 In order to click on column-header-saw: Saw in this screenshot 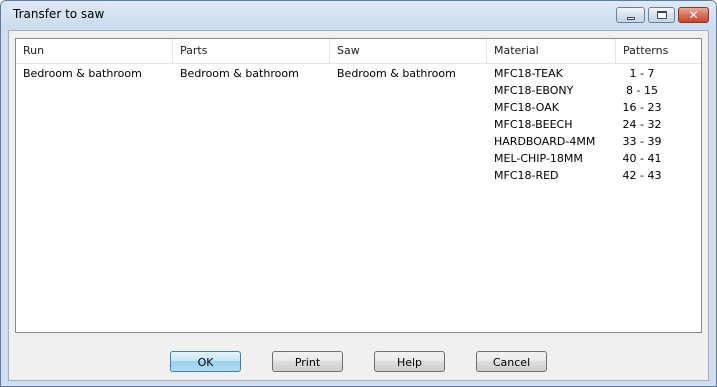, I will do `click(408, 51)`.